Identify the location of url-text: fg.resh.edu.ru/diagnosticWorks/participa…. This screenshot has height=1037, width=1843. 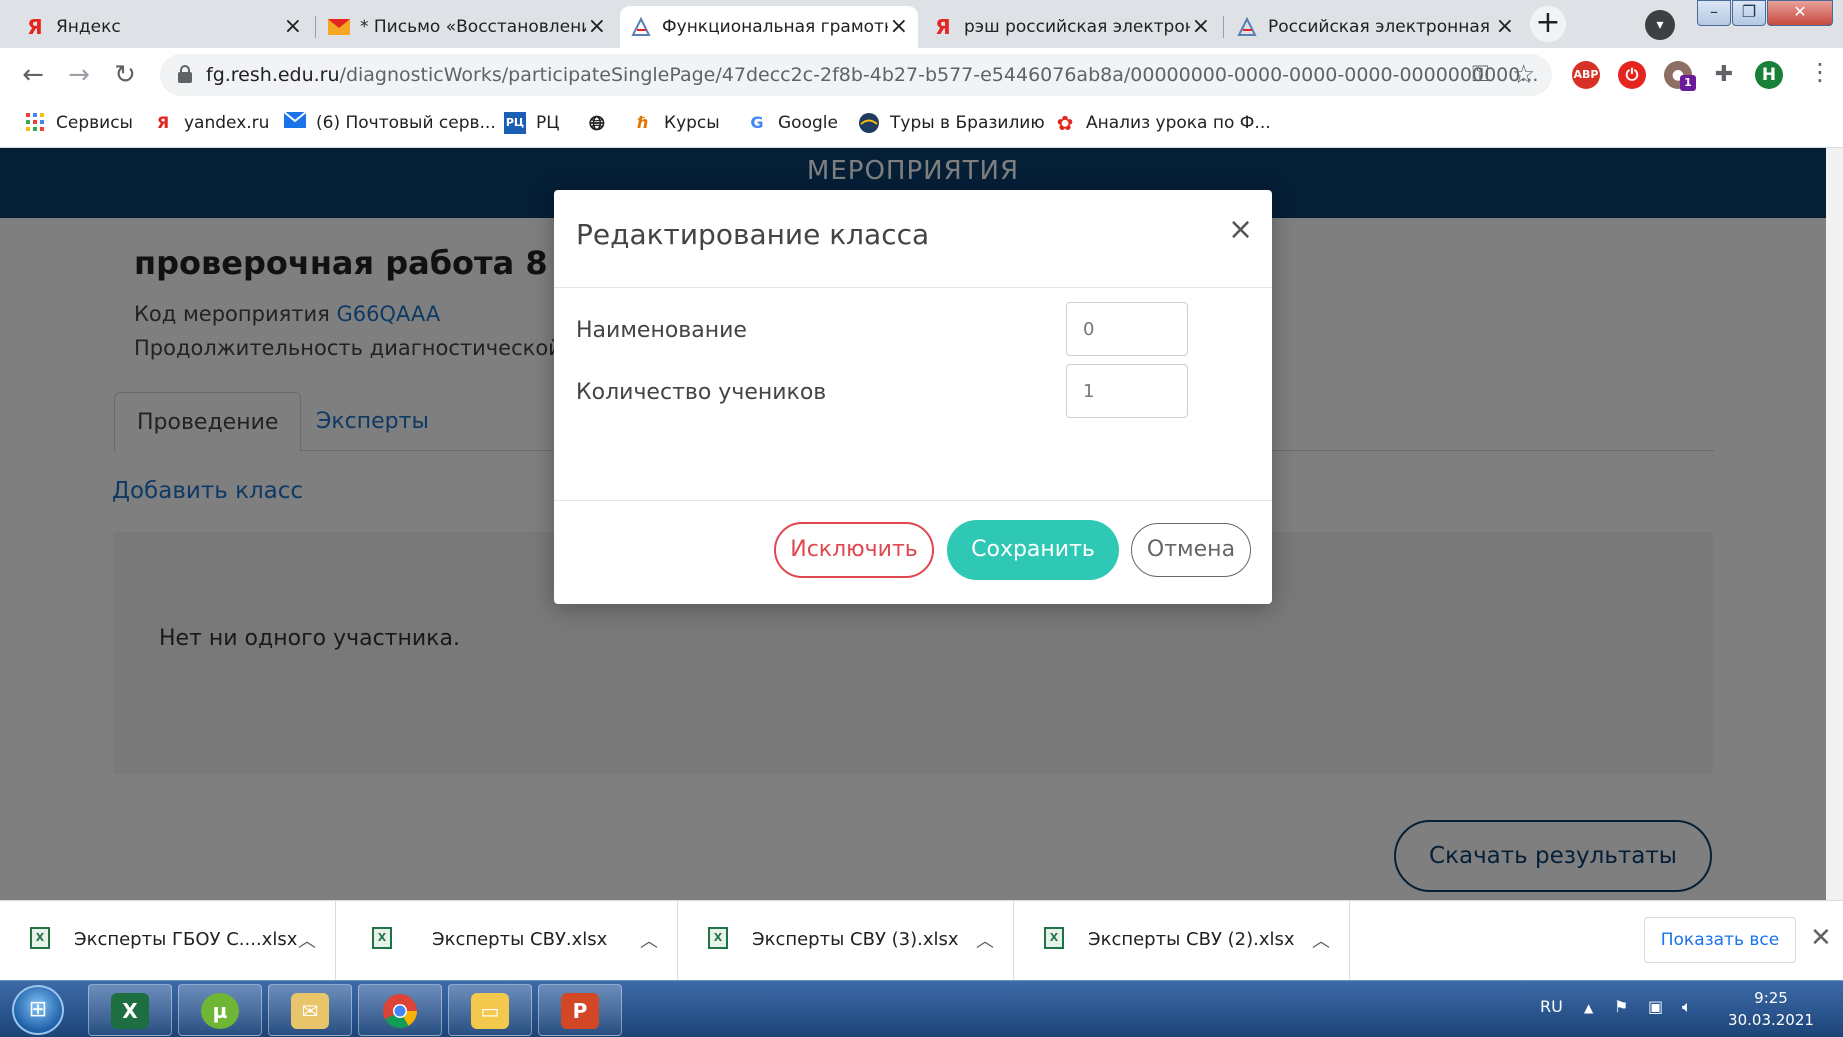
(872, 75).